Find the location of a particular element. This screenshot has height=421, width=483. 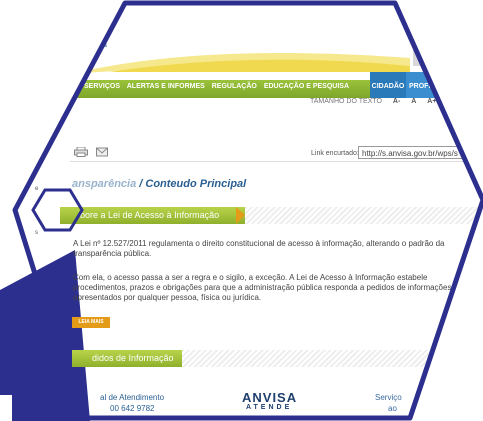

header-swoosh is located at coordinates (240, 63).